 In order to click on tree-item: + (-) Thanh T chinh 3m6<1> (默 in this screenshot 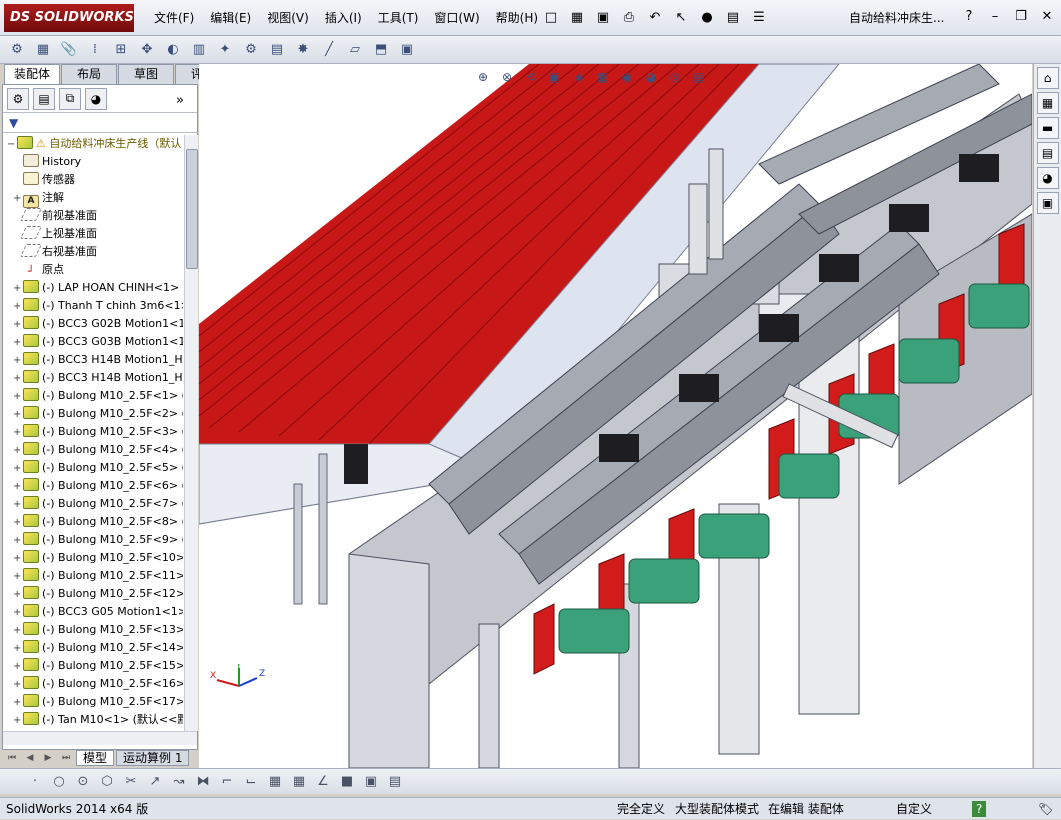, I will do `click(93, 306)`.